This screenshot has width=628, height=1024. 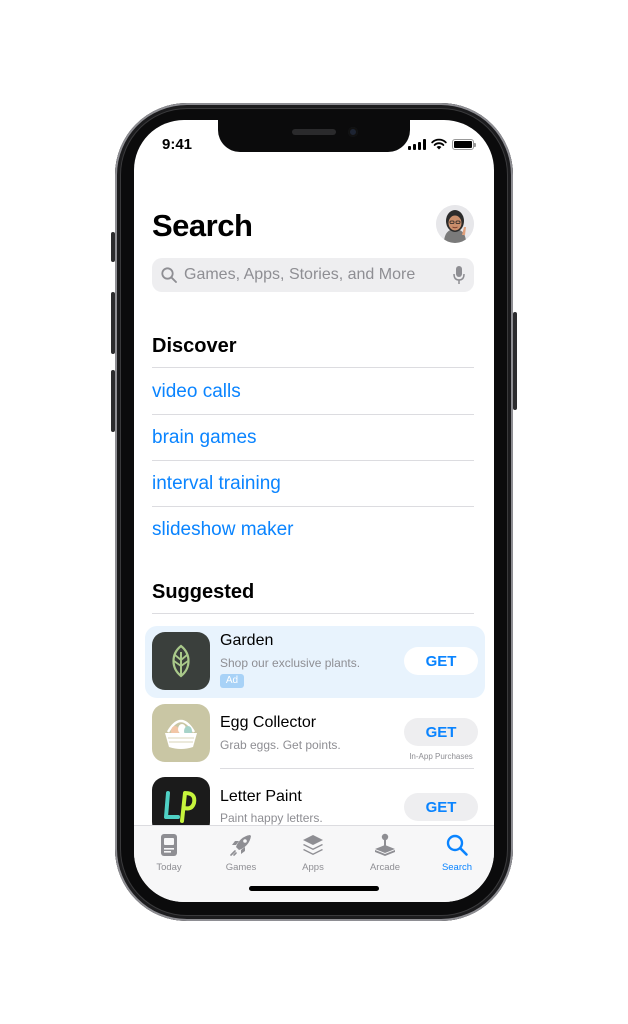 I want to click on status-time: 9:41, so click(x=177, y=144).